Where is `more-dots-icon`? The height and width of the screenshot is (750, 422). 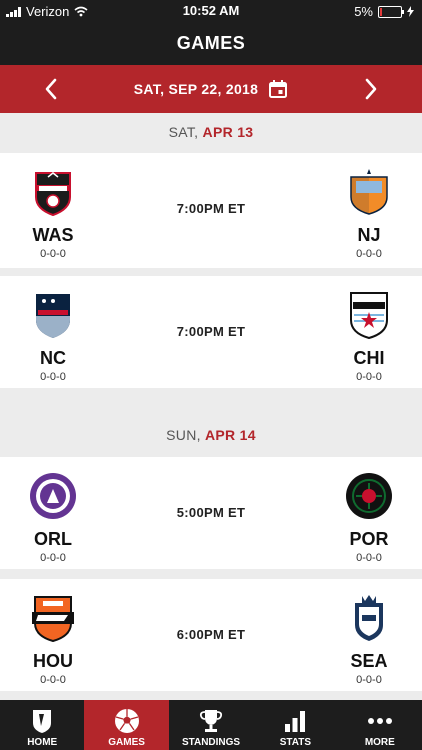
more-dots-icon is located at coordinates (379, 721).